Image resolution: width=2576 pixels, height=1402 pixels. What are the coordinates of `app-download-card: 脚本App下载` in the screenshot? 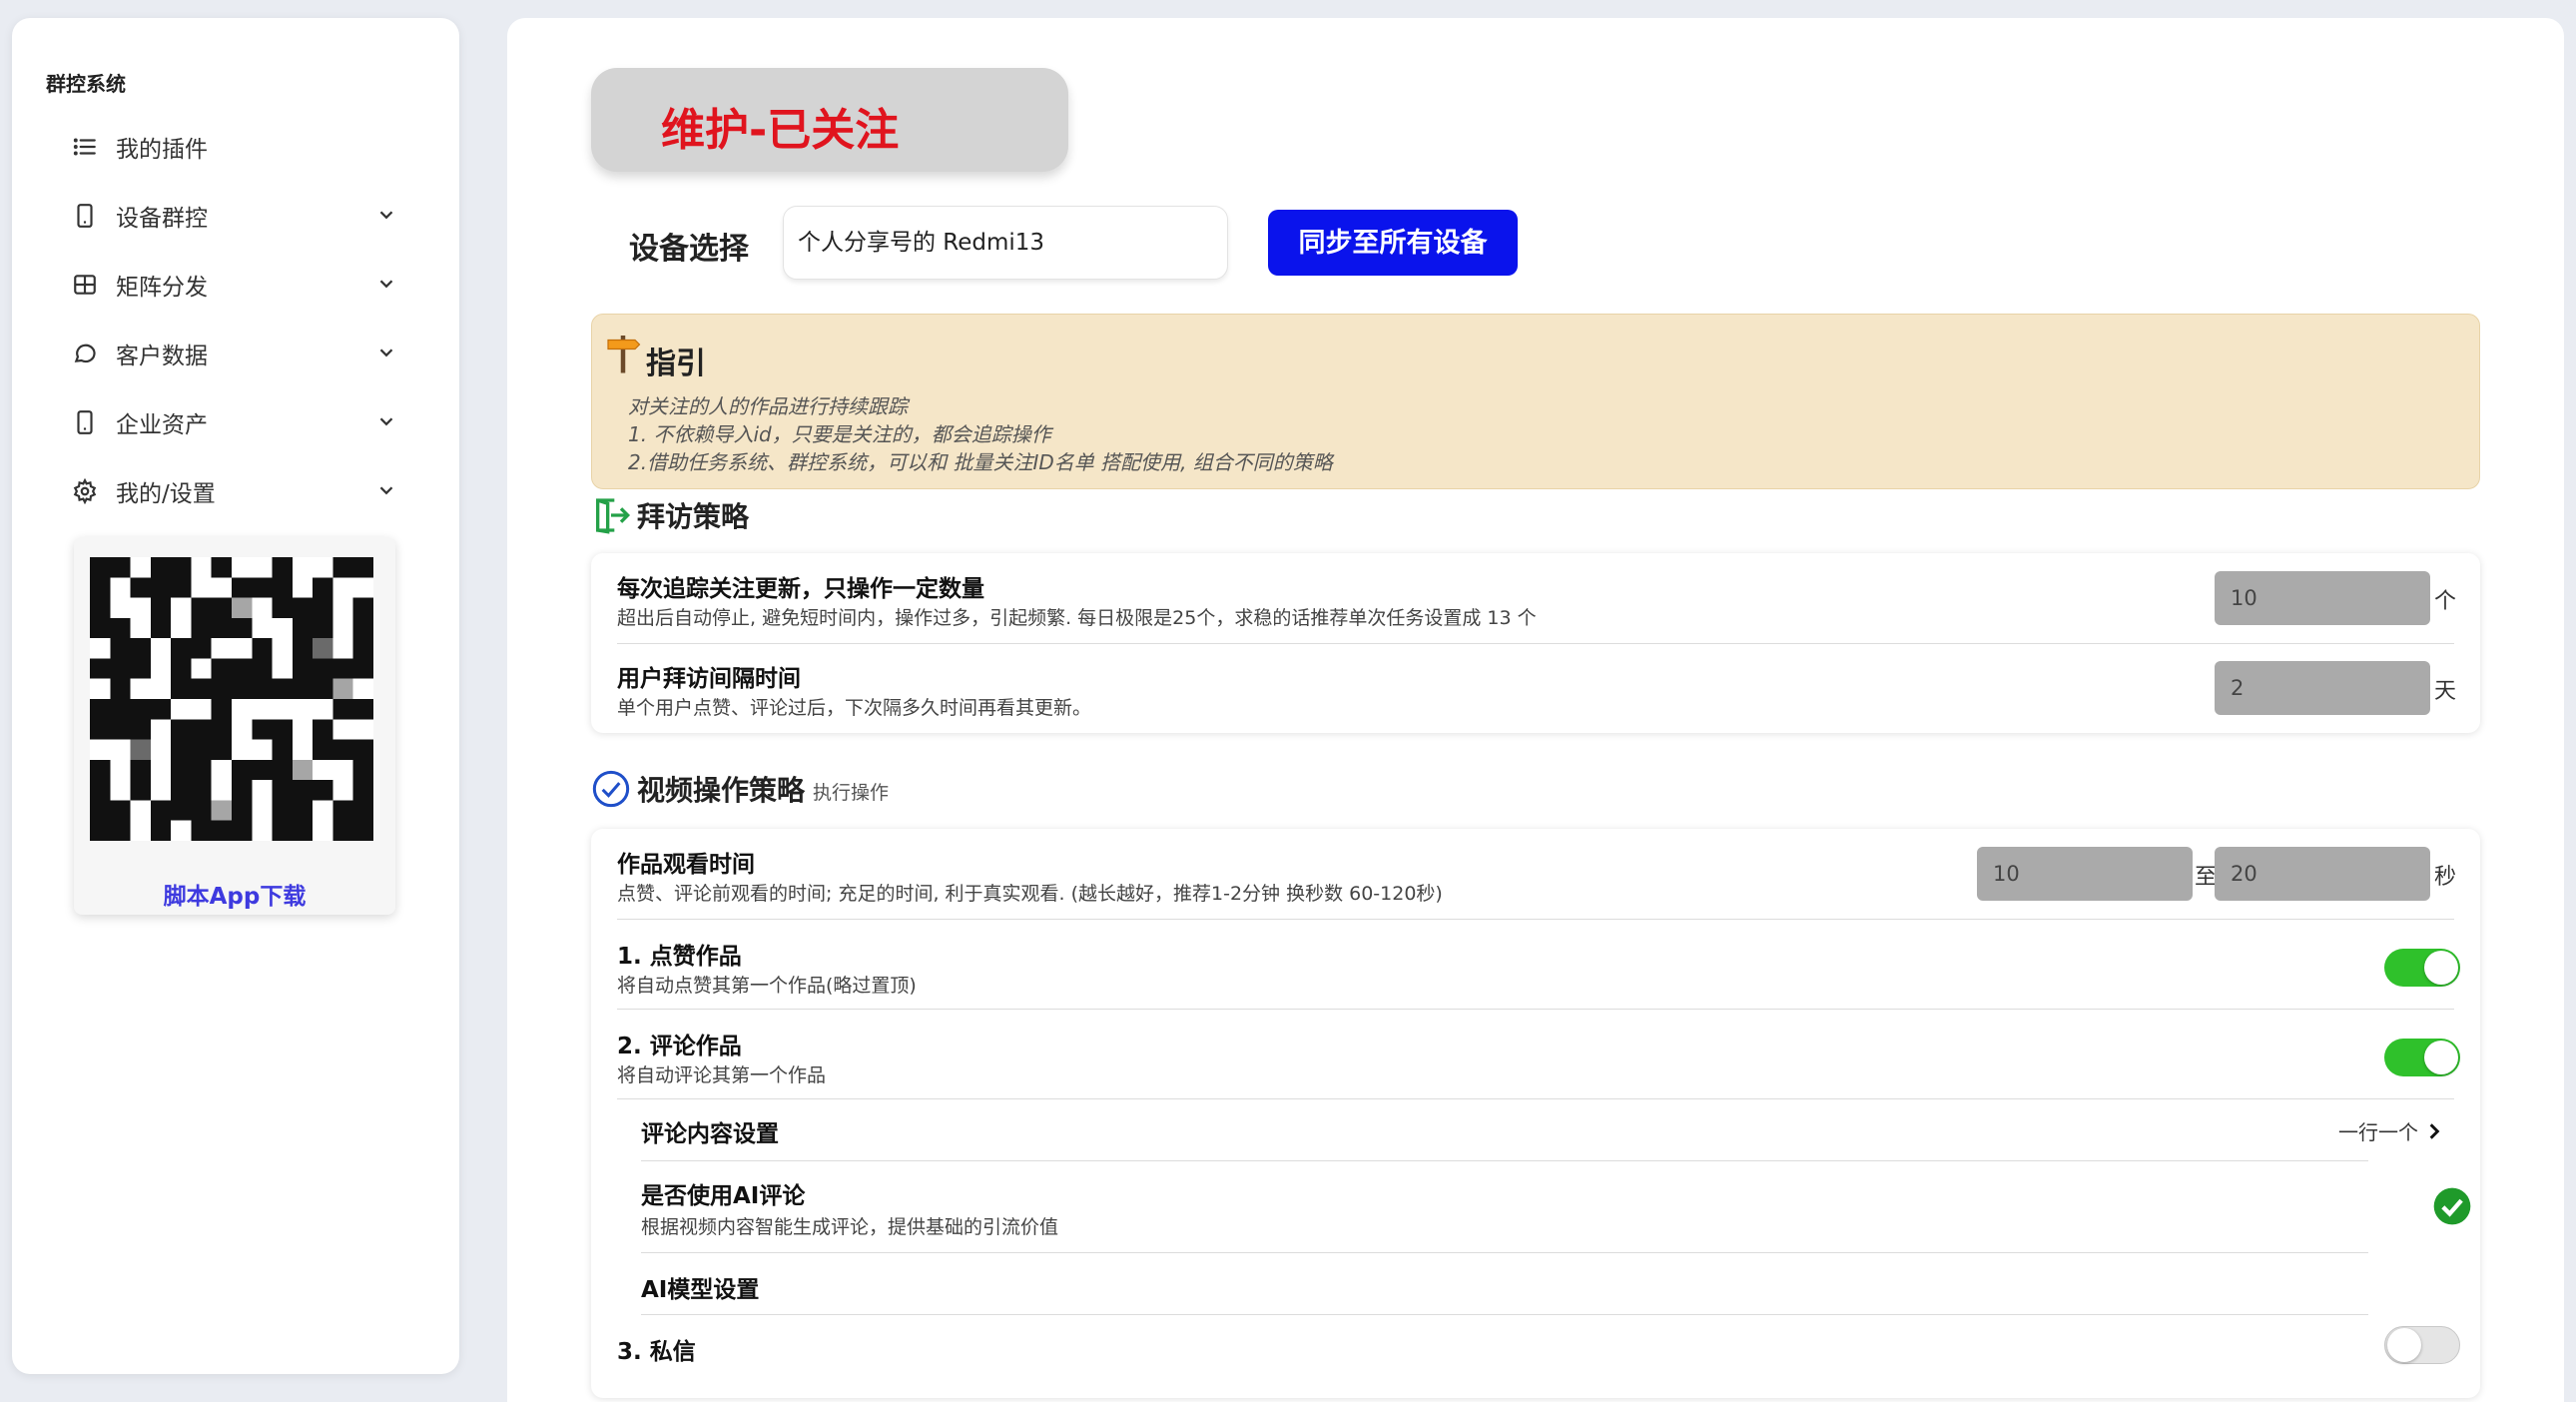 It's located at (234, 726).